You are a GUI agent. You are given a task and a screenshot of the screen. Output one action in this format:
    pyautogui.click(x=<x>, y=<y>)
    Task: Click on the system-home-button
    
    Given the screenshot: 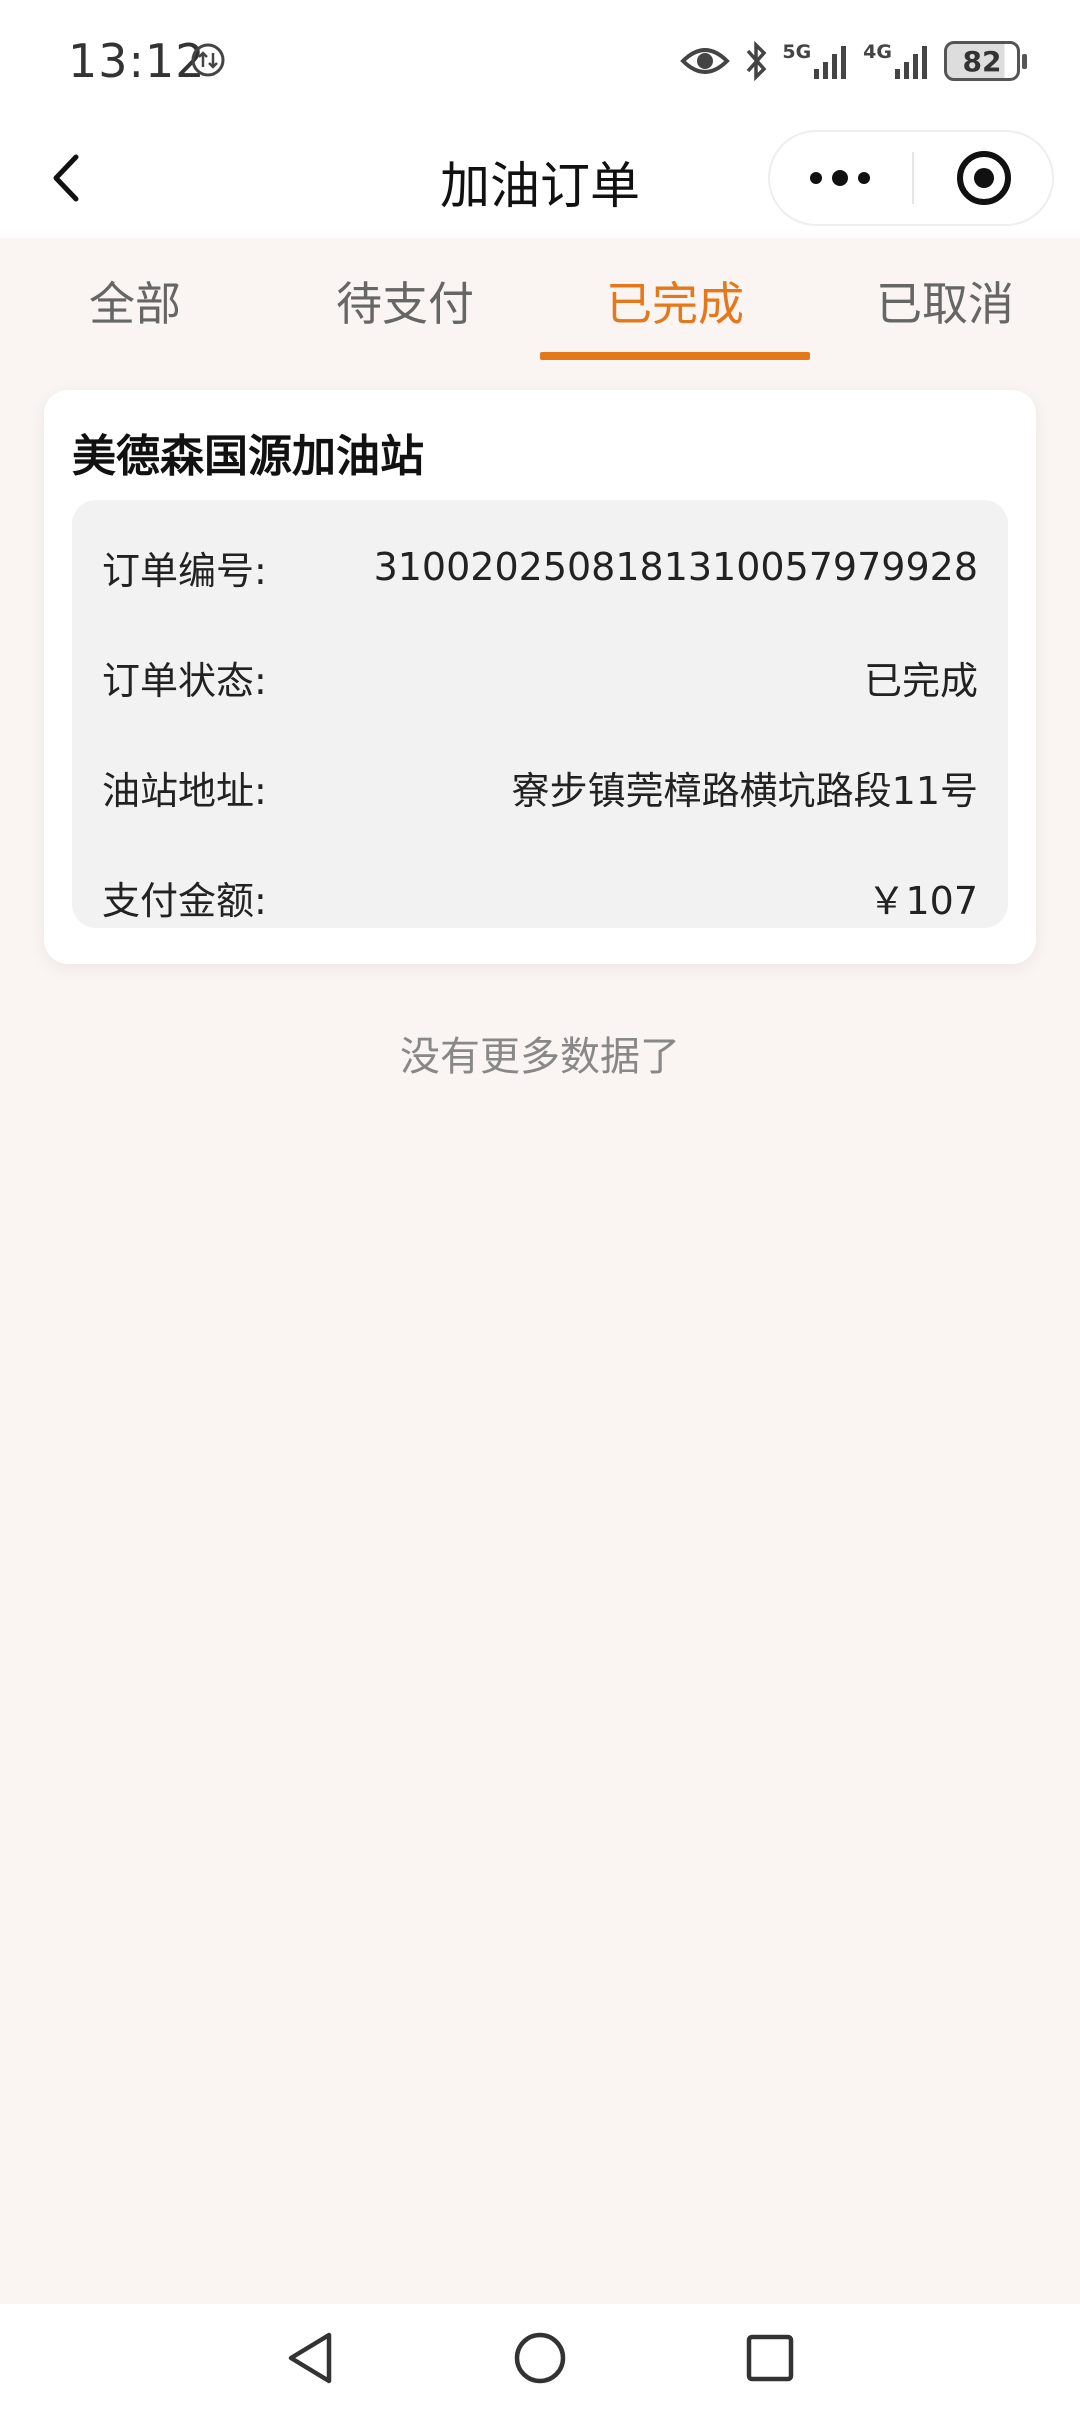 What is the action you would take?
    pyautogui.click(x=540, y=2358)
    